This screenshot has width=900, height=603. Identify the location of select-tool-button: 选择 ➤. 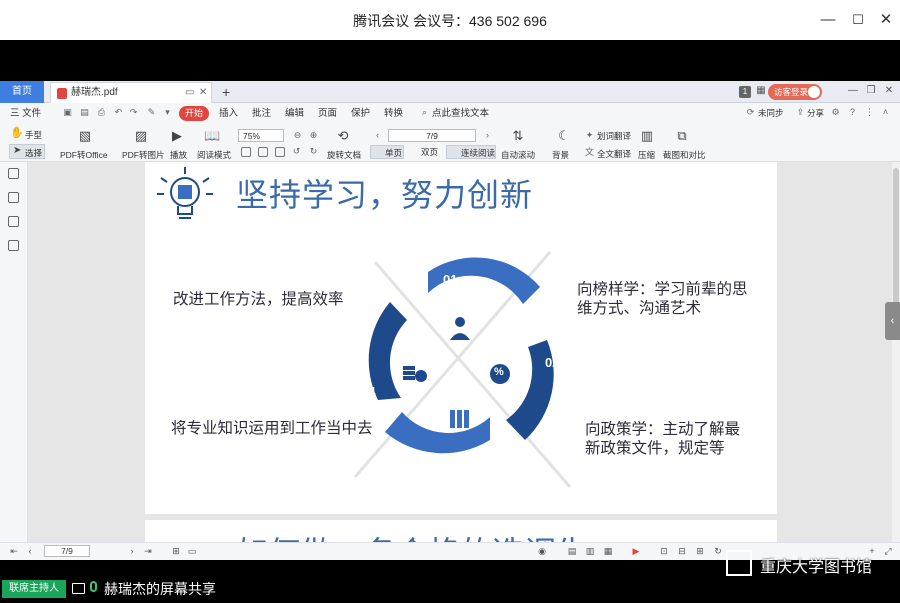
(27, 151).